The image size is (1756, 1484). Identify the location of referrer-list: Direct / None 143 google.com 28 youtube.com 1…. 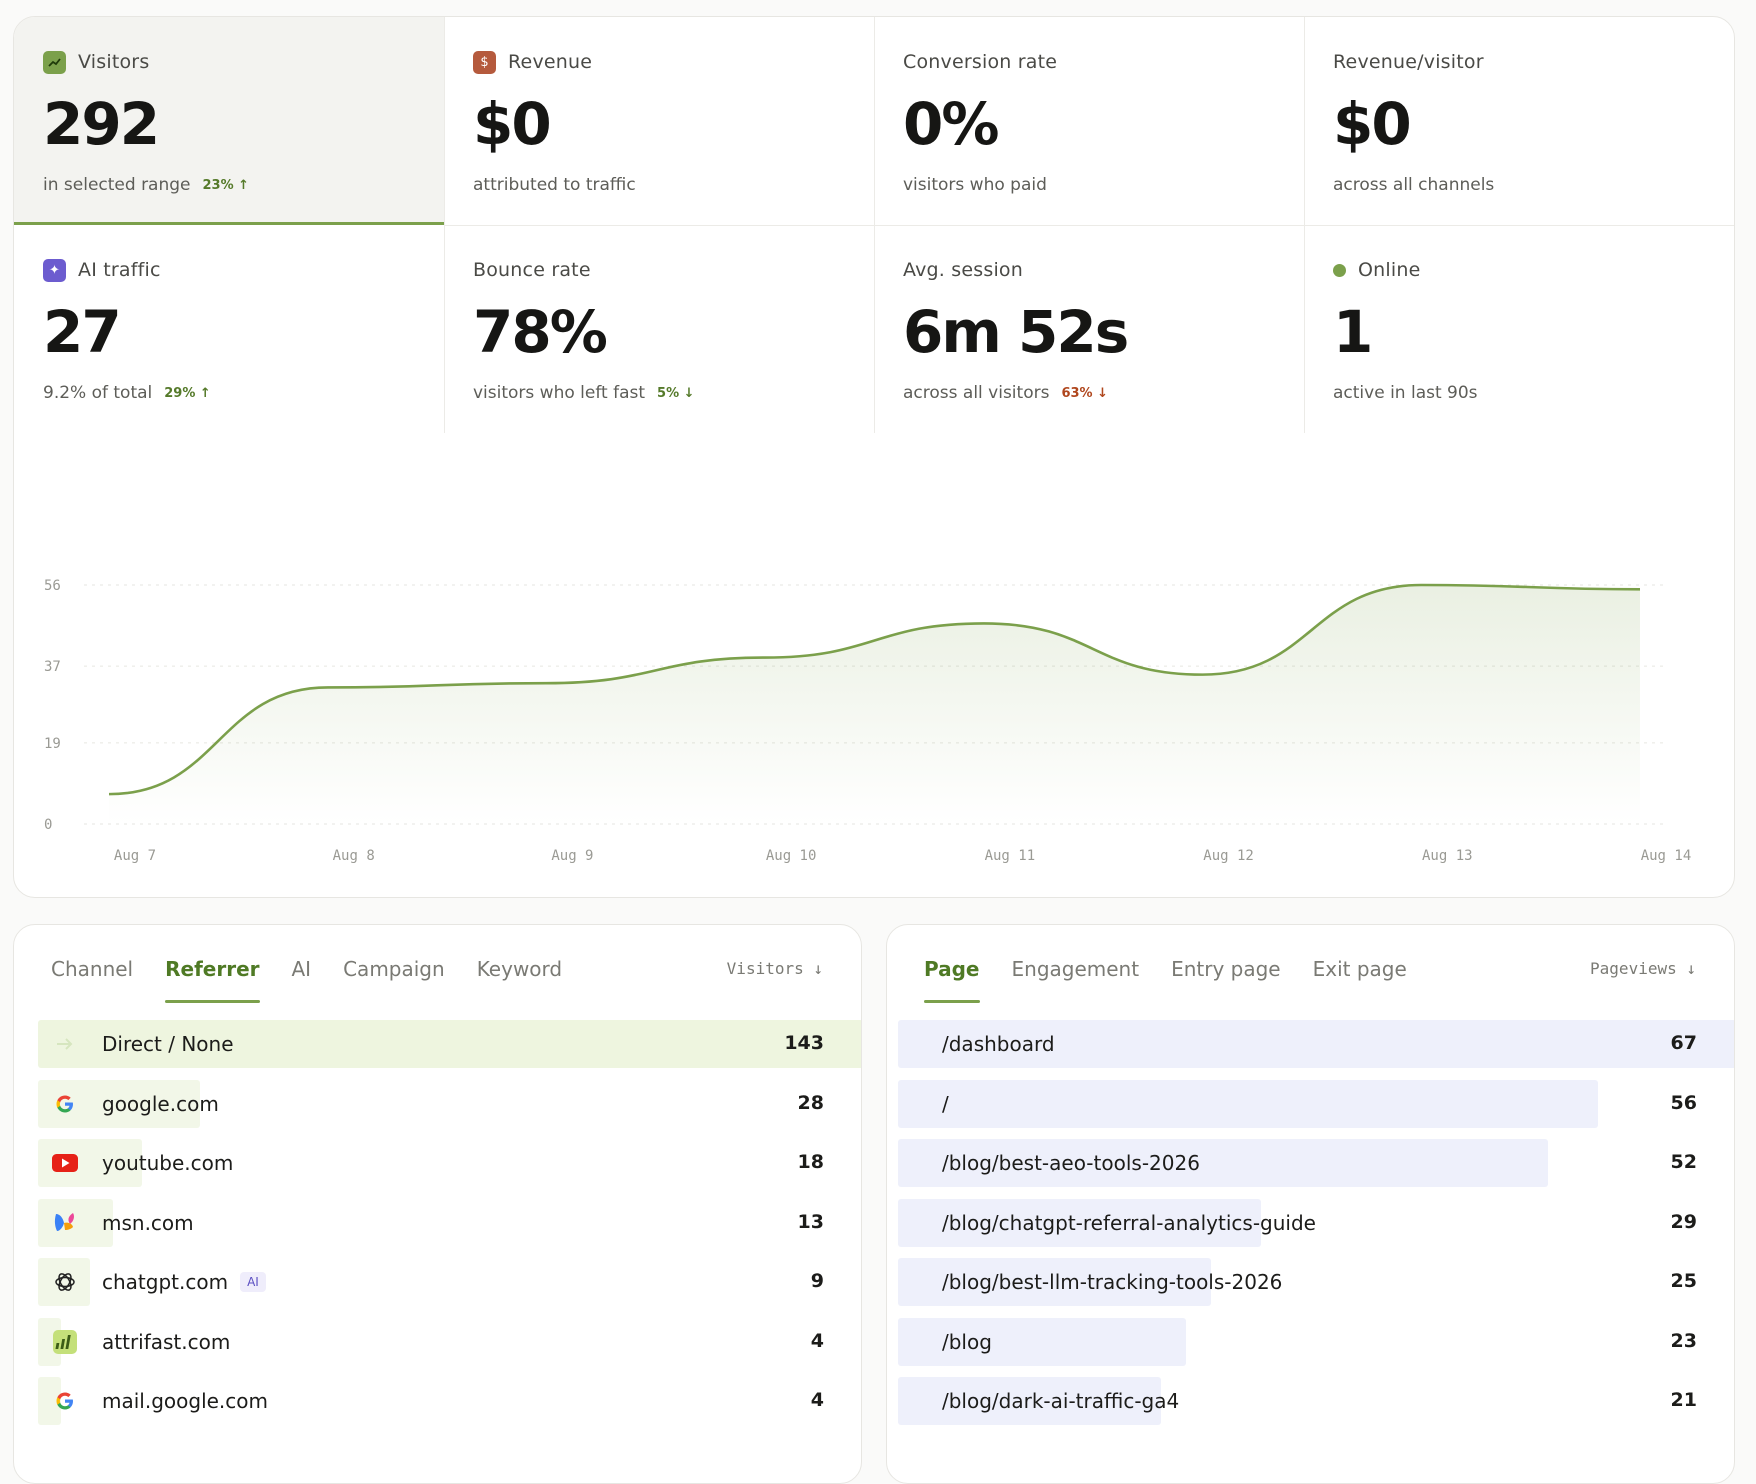
(449, 1228).